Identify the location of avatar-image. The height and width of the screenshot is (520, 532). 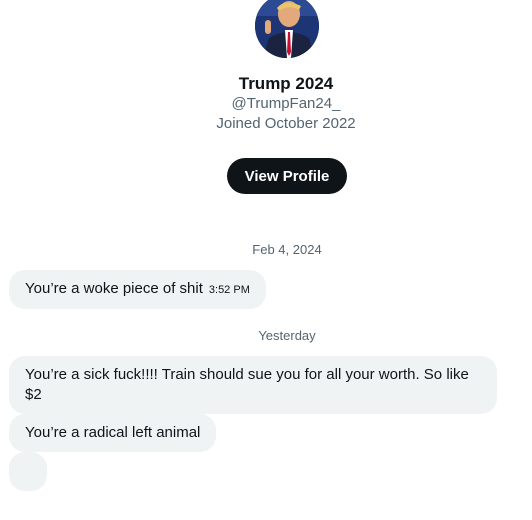
(287, 29).